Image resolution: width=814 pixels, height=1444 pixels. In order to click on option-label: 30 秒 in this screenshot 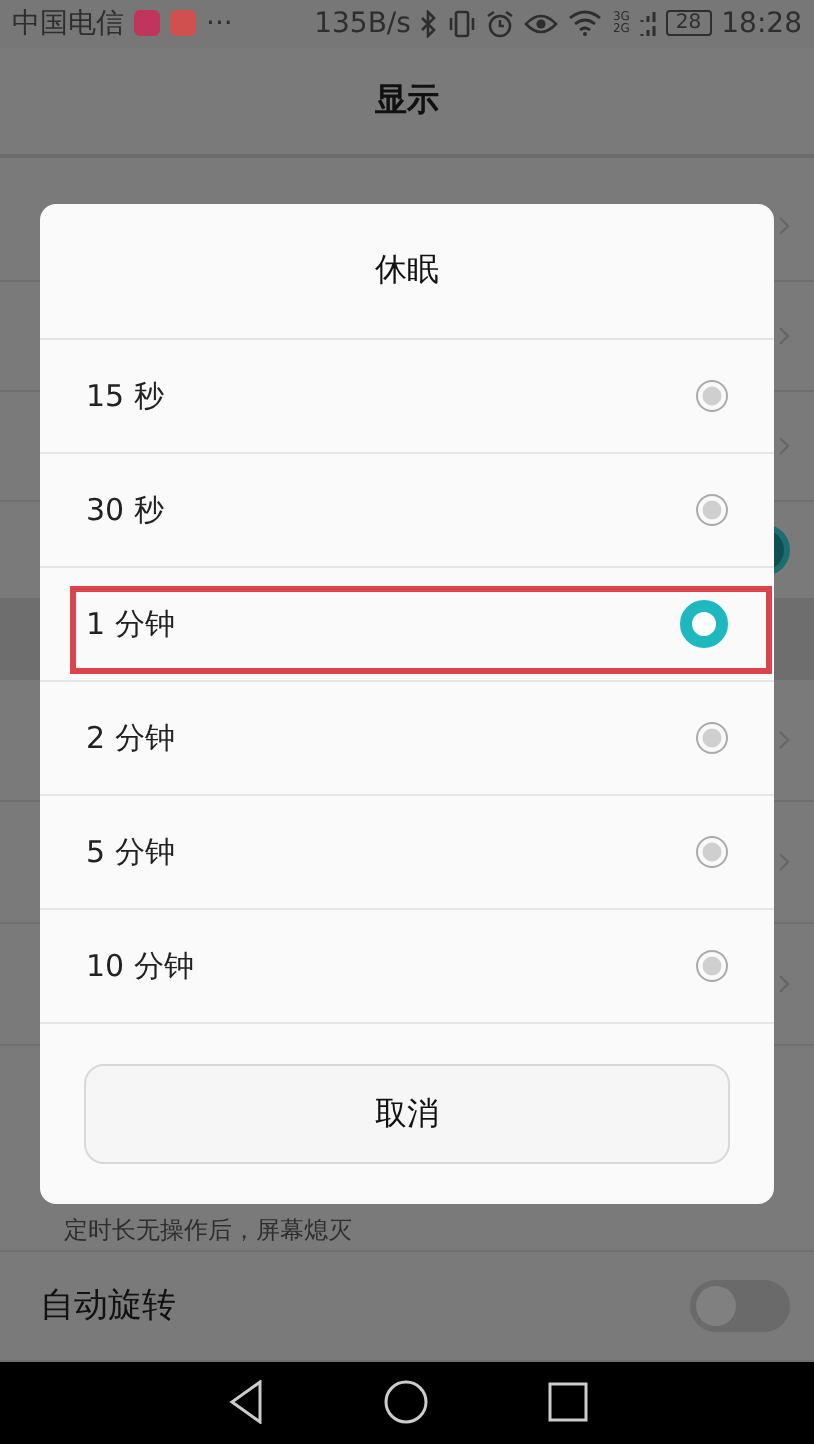, I will do `click(125, 510)`.